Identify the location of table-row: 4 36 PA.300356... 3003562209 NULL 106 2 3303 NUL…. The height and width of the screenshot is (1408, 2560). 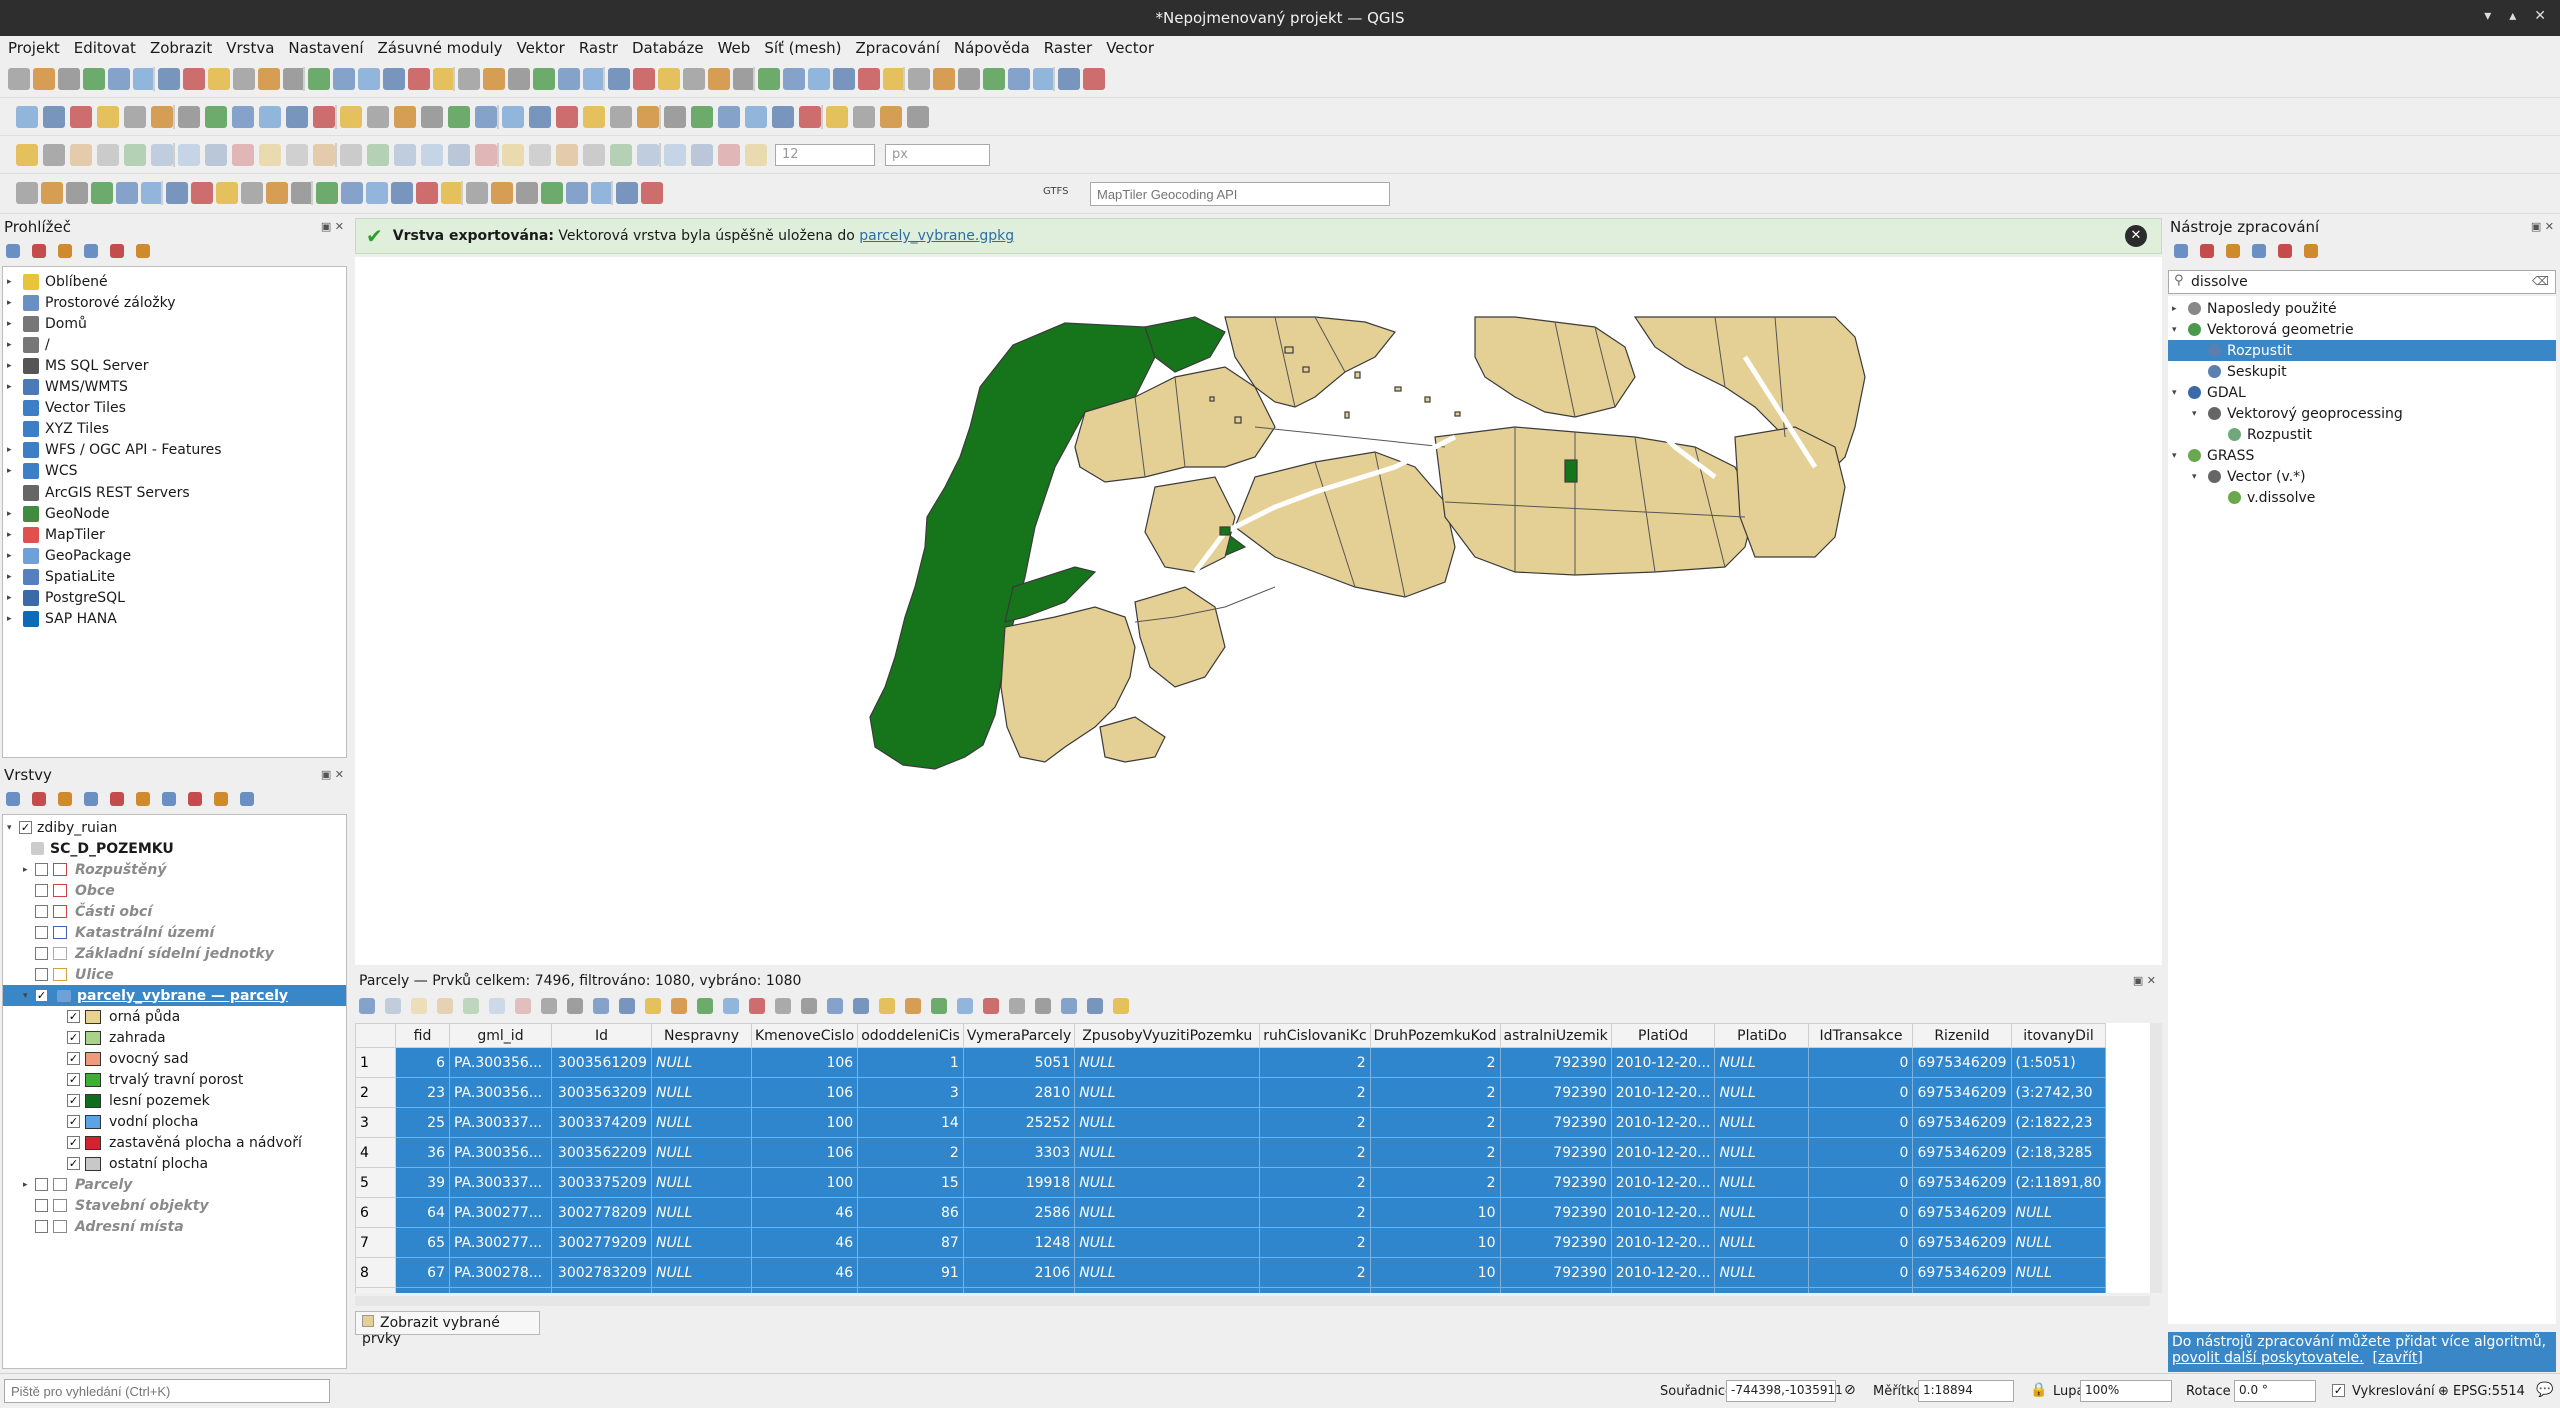
(1231, 1152).